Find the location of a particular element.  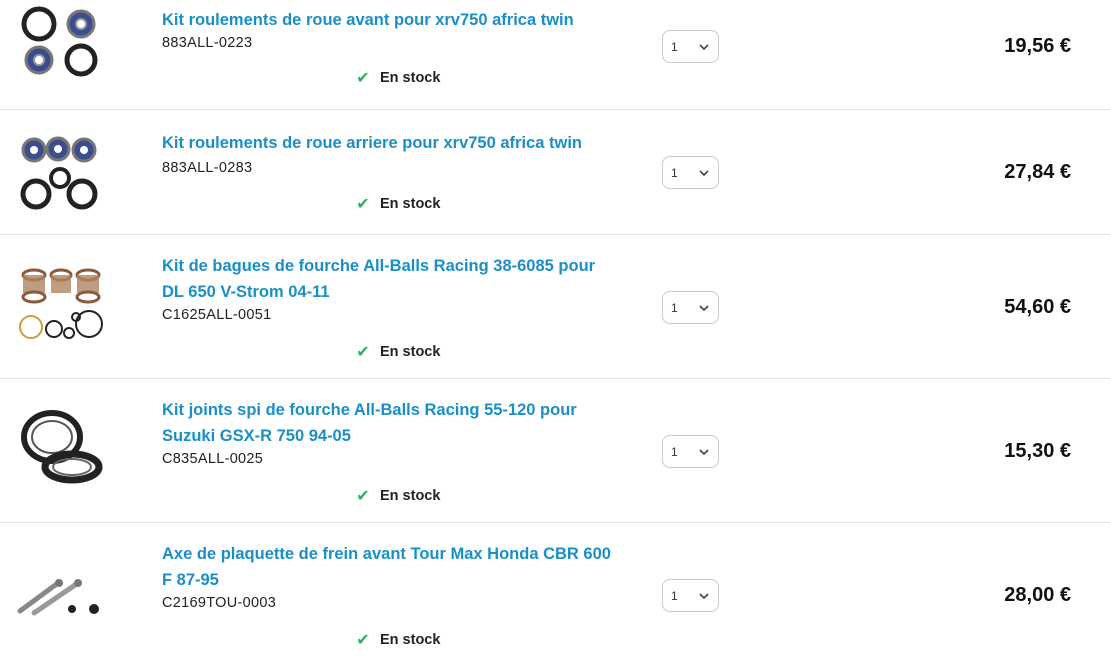

product-price: 54,60 € is located at coordinates (1037, 307).